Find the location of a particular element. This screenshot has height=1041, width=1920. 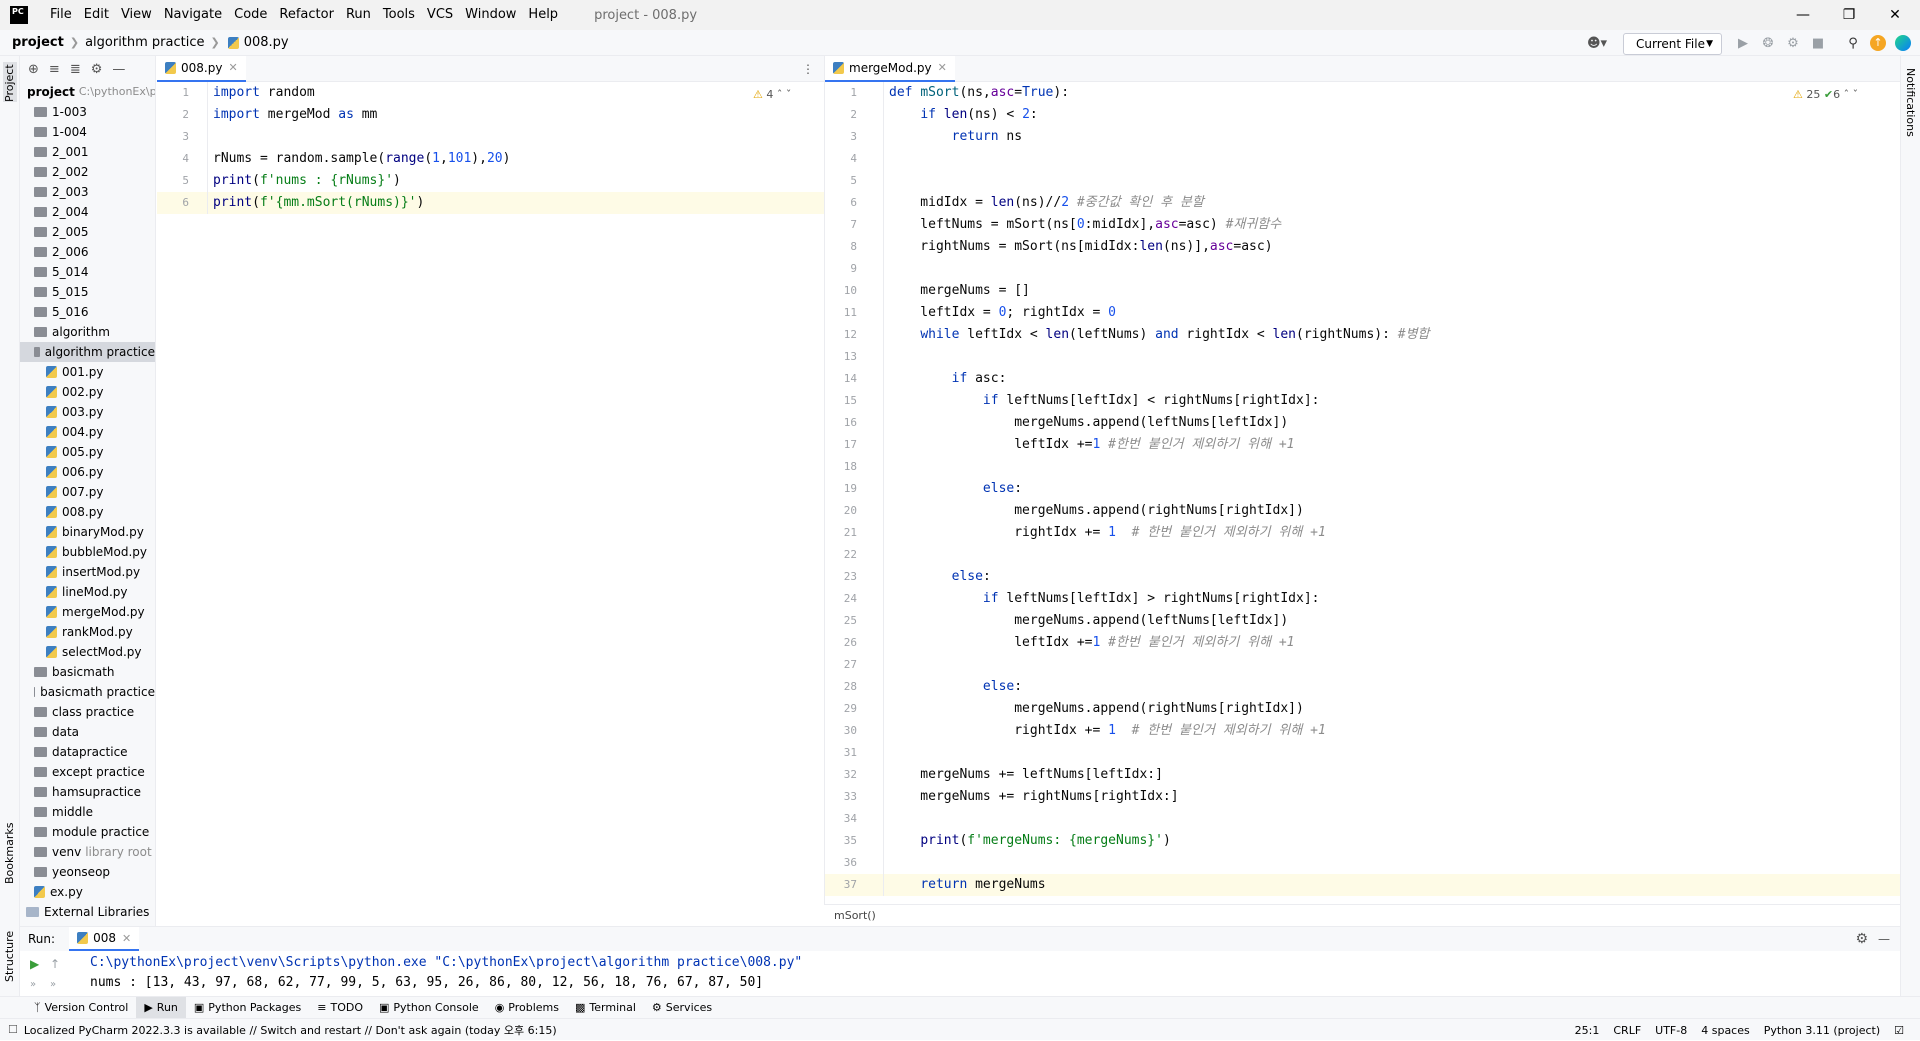

menu-edit: Edit is located at coordinates (96, 15).